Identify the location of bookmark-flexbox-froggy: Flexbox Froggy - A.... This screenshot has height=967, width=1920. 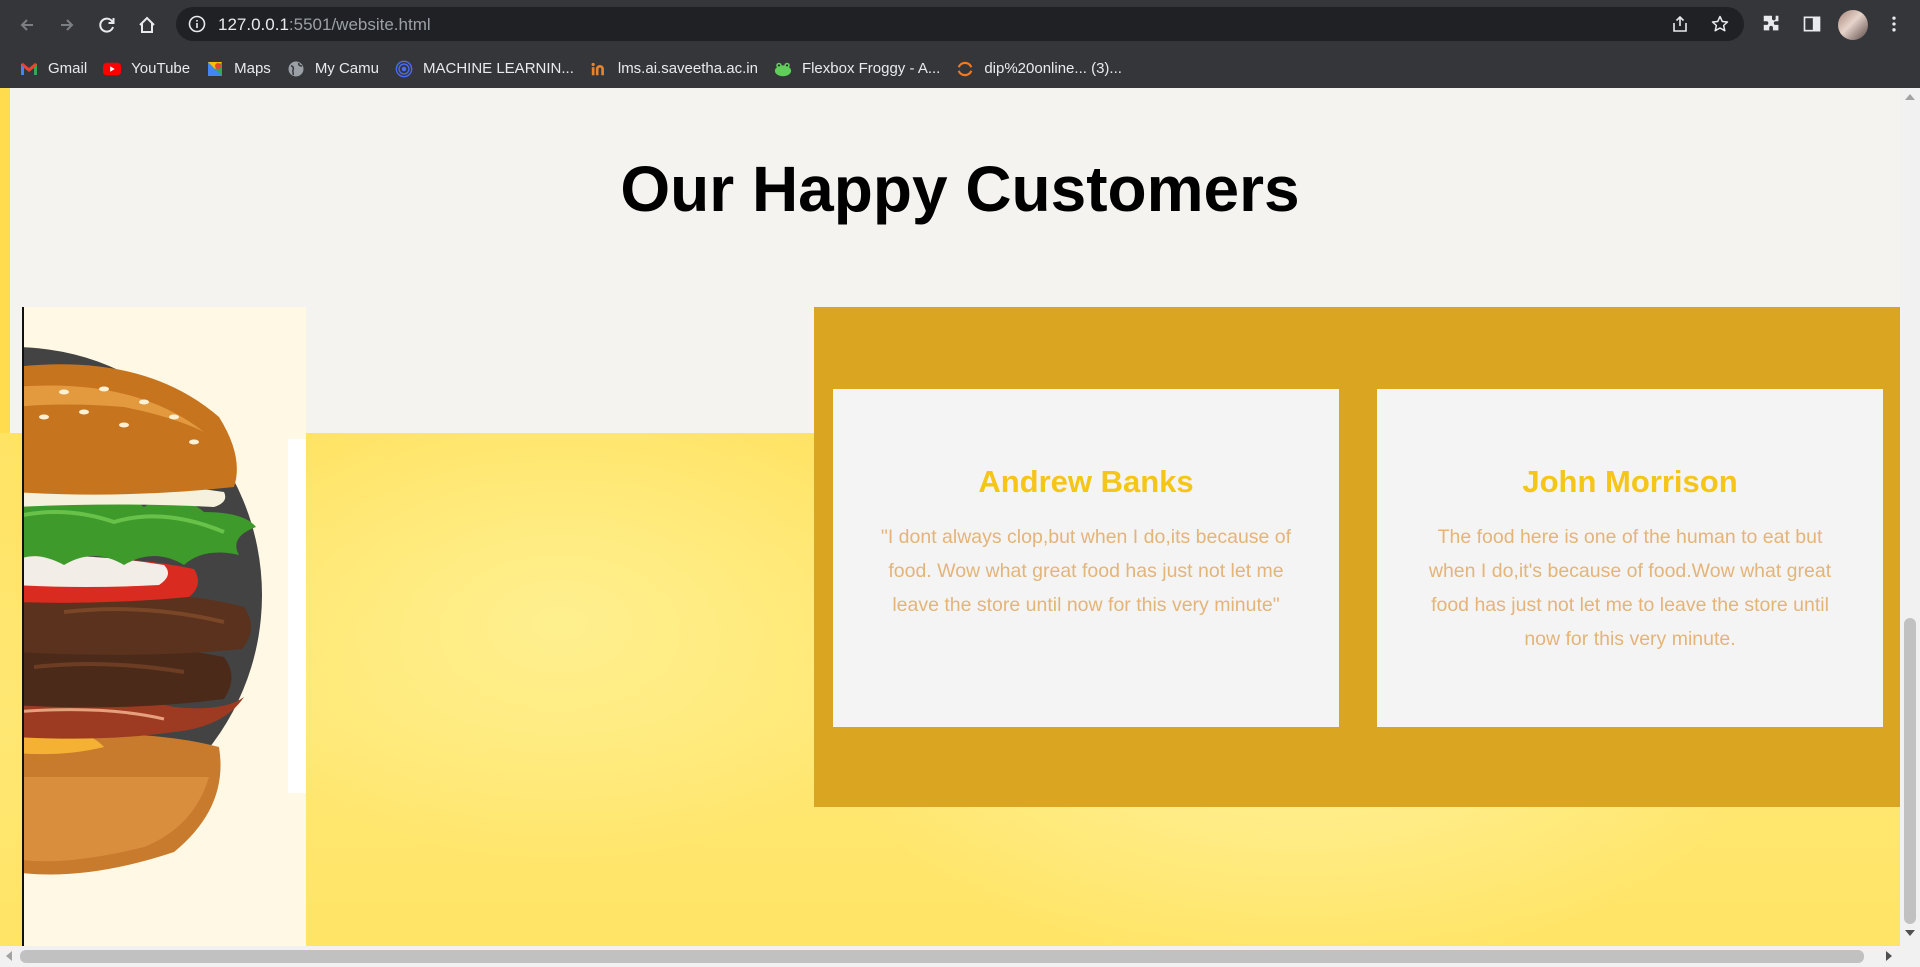
(859, 69).